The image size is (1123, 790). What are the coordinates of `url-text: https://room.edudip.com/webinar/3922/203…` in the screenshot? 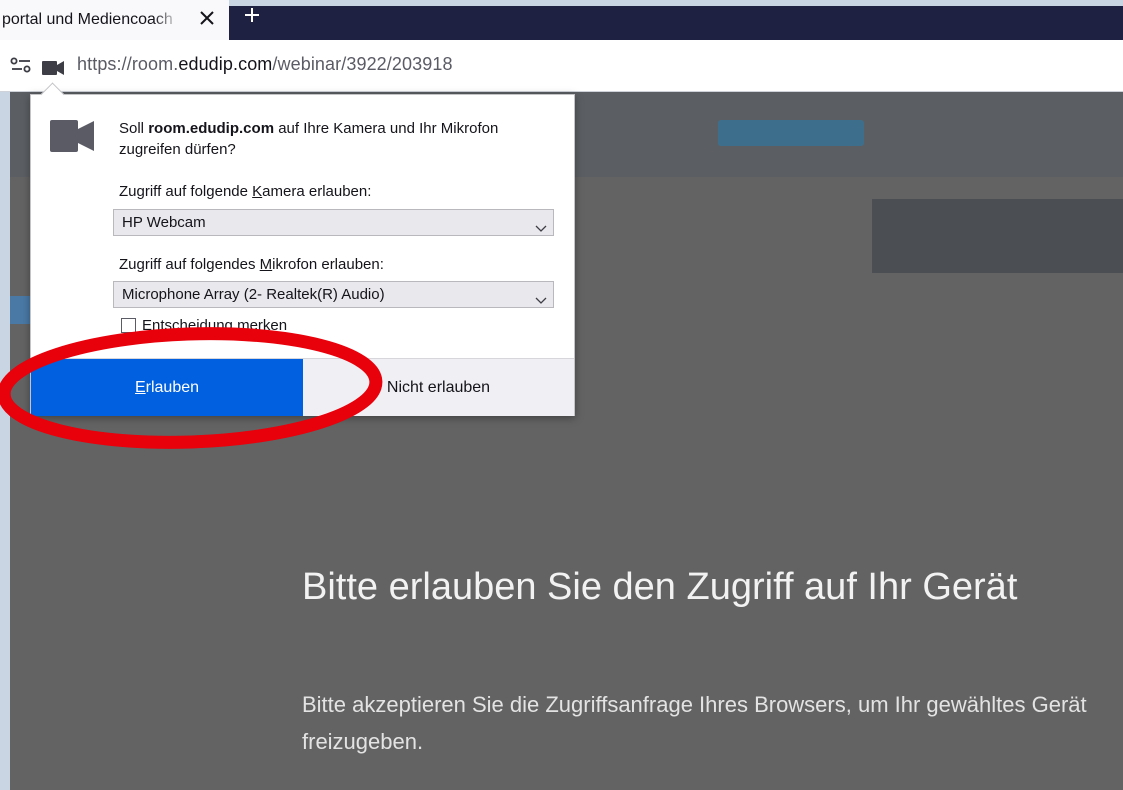 It's located at (265, 64).